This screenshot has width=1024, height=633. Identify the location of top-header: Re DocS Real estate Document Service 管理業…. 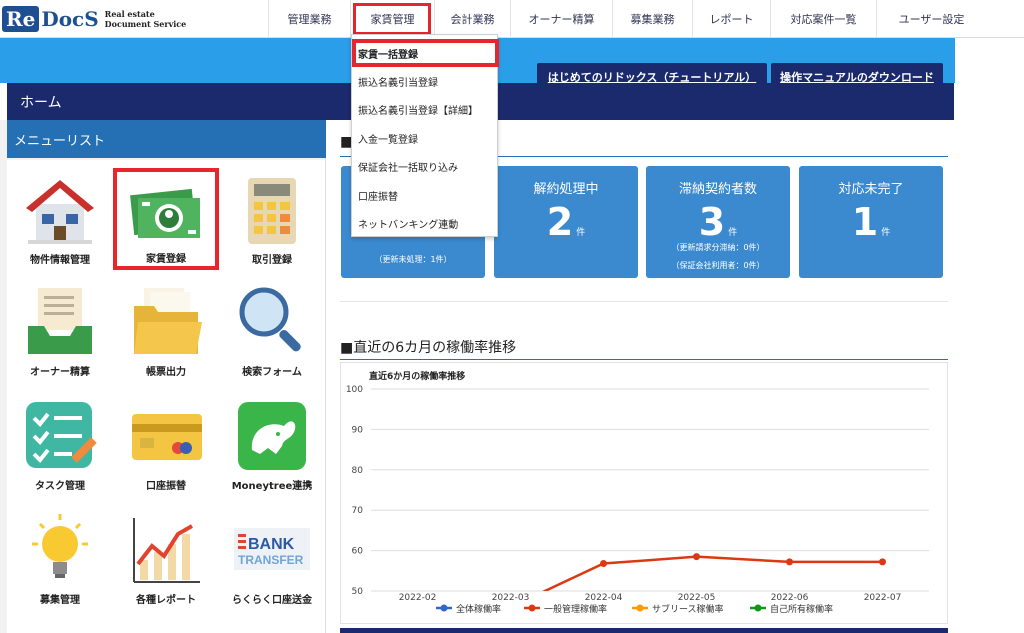
(512, 19).